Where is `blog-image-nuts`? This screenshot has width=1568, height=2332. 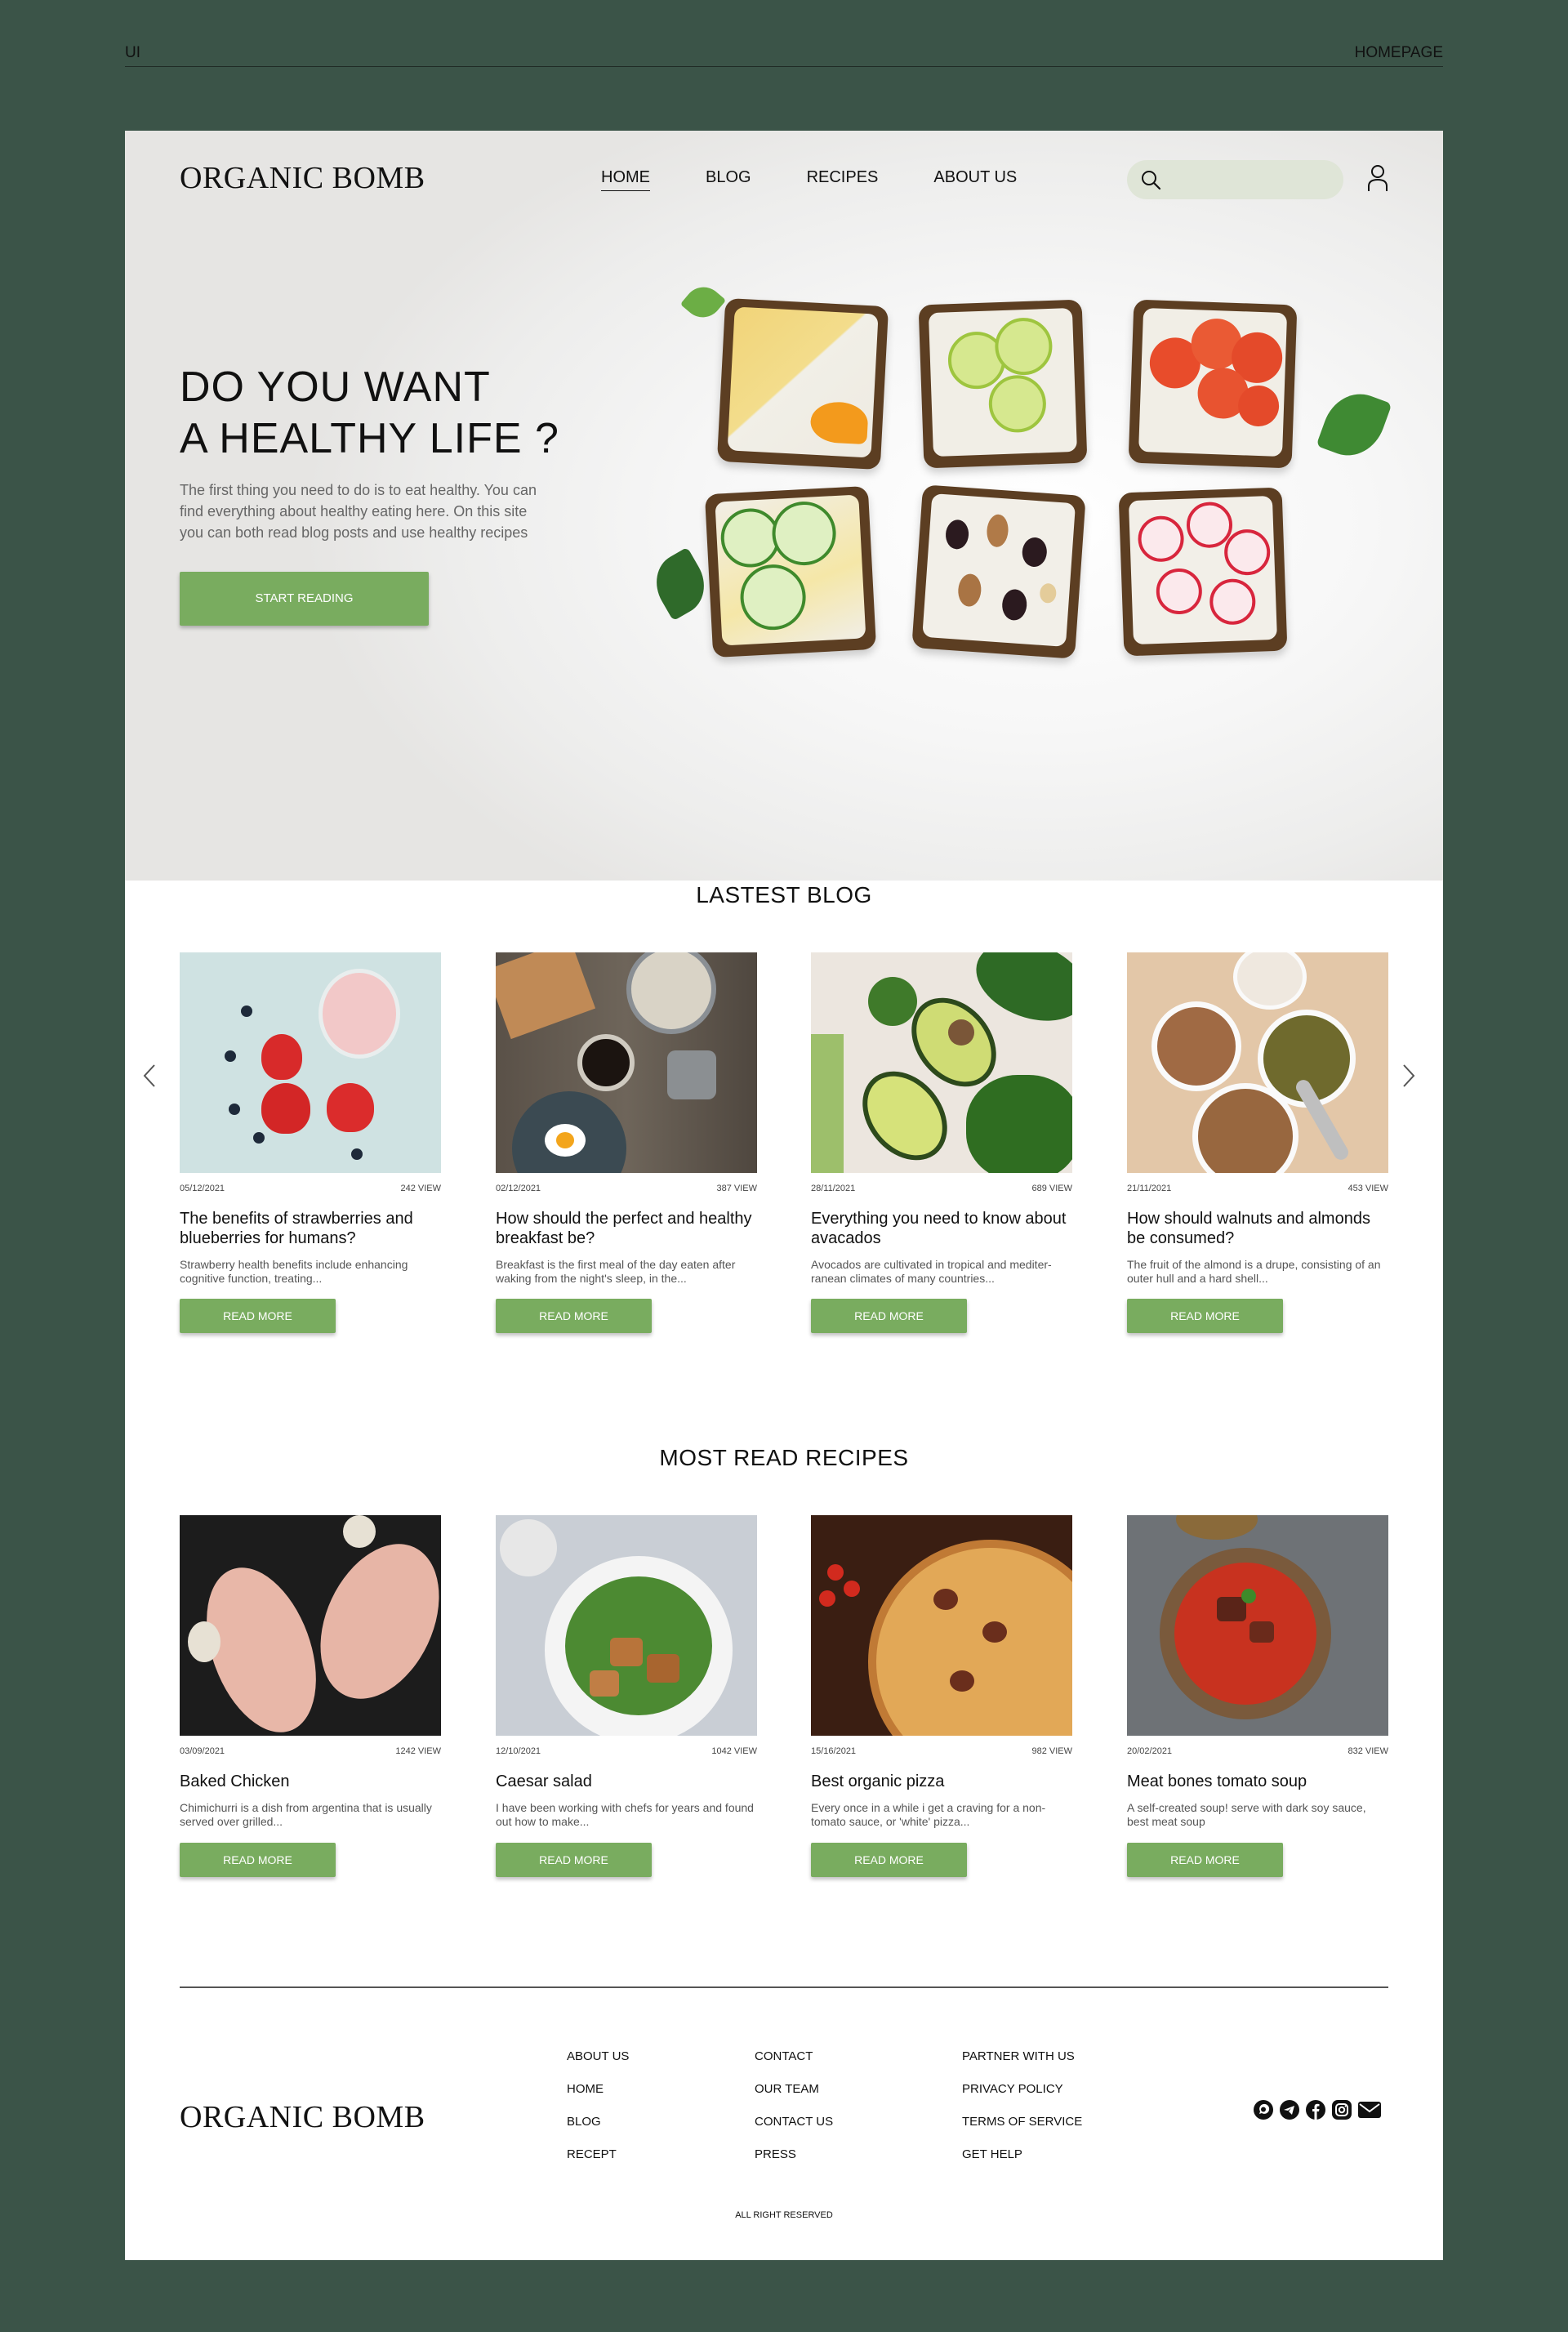
blog-image-nuts is located at coordinates (1257, 1062).